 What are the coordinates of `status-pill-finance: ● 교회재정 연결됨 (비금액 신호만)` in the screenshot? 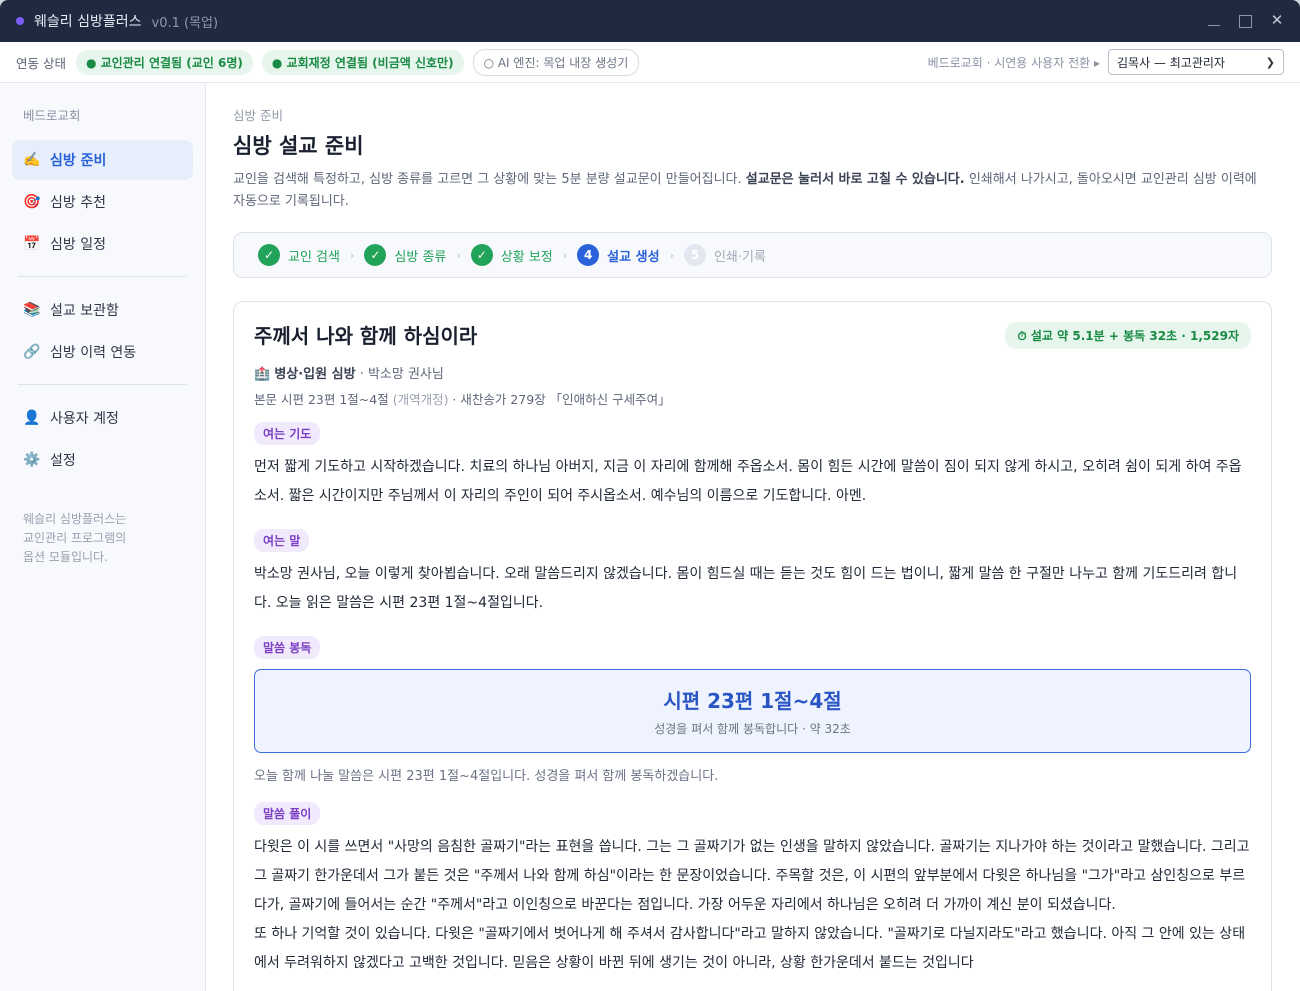 It's located at (362, 62).